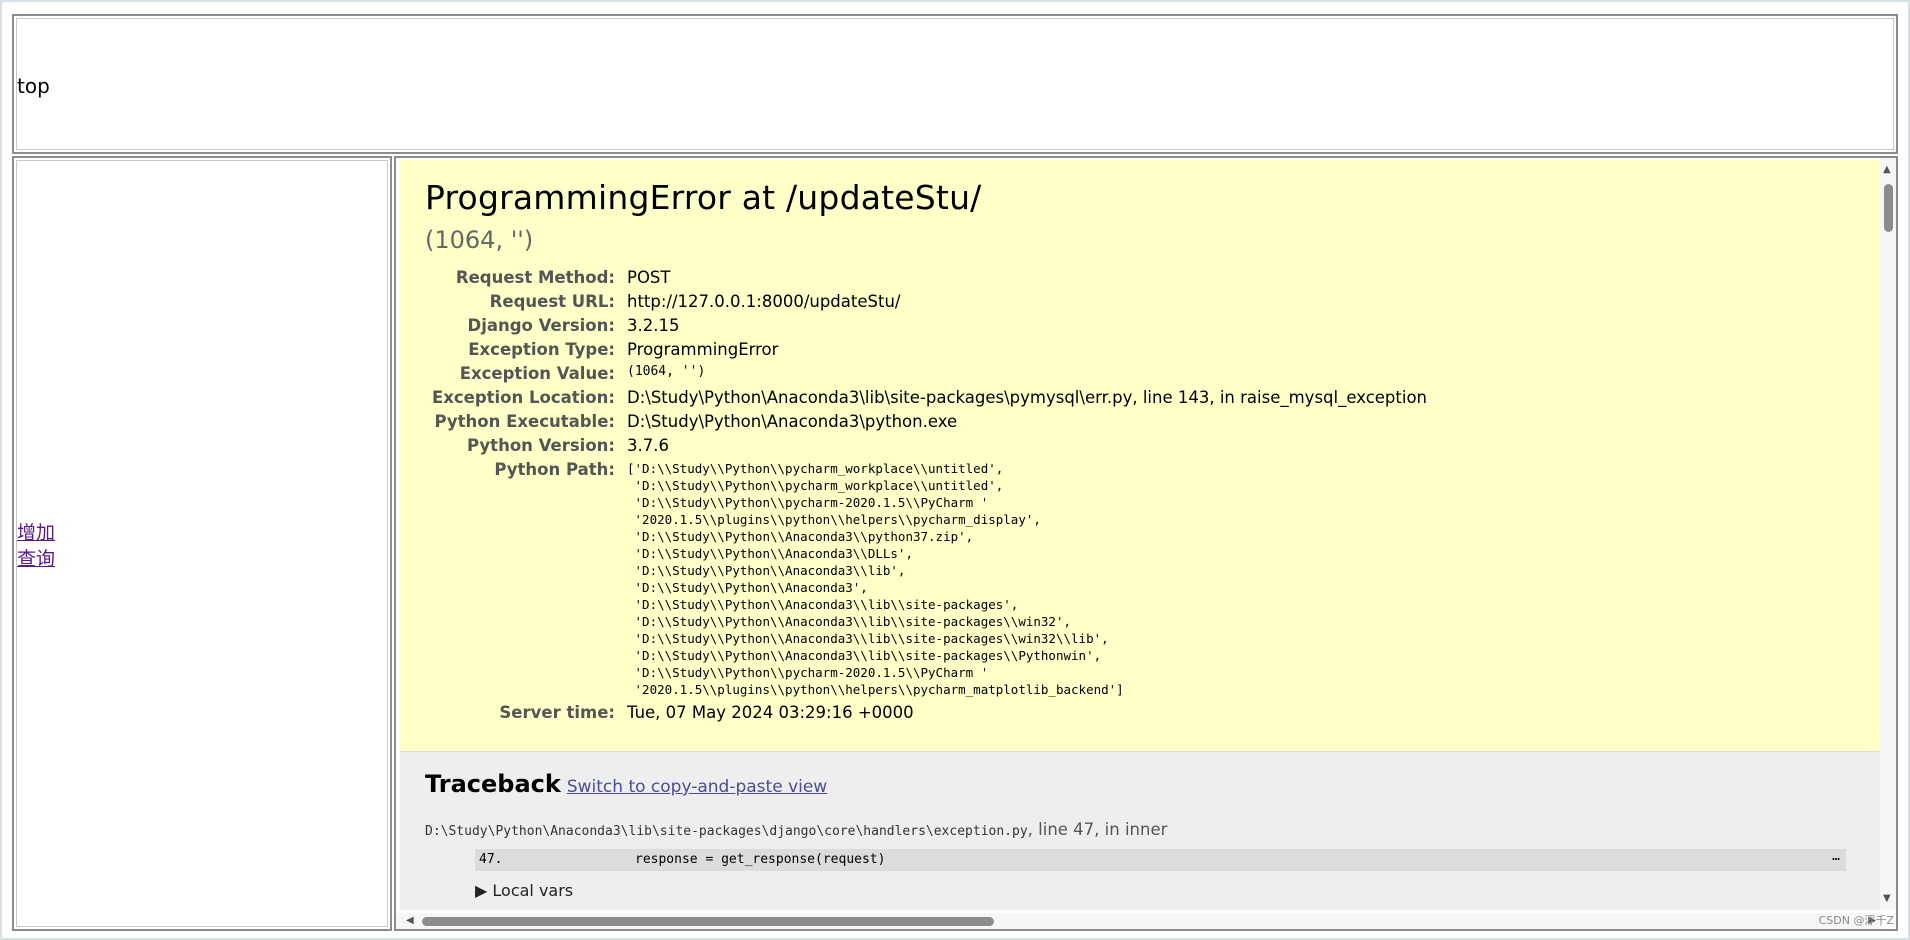 The image size is (1910, 940). Describe the element at coordinates (491, 859) in the screenshot. I see `line-number: 47.` at that location.